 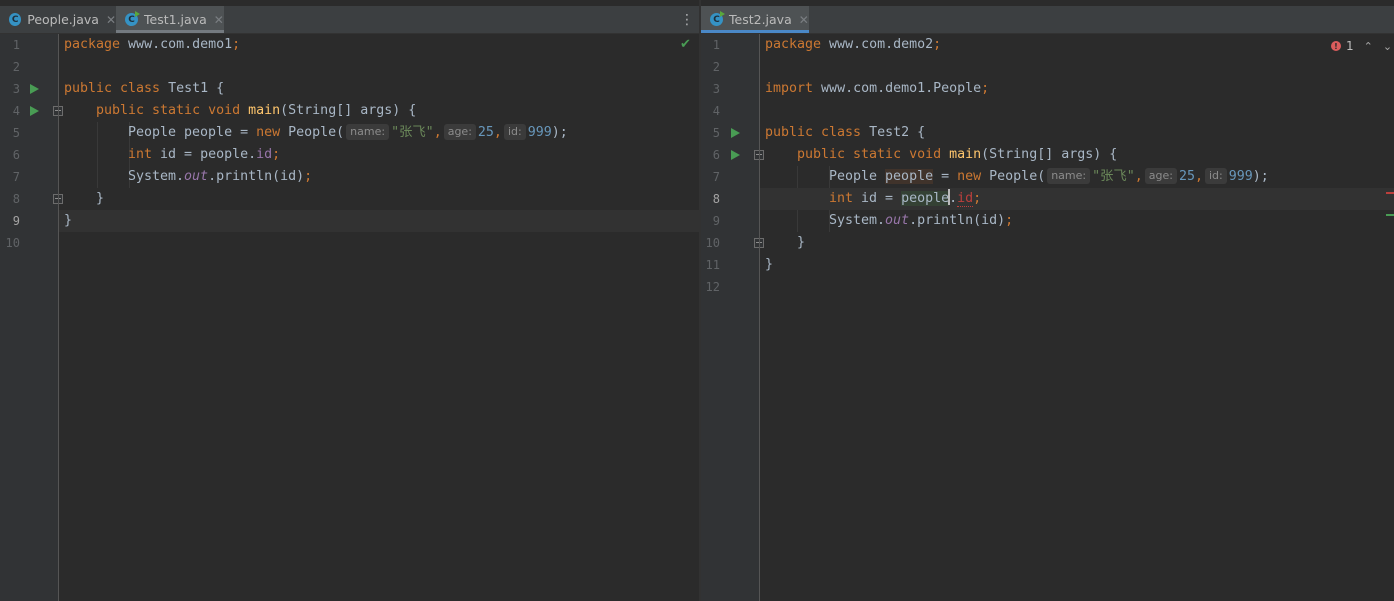 I want to click on number-literal: 999, so click(x=1240, y=176).